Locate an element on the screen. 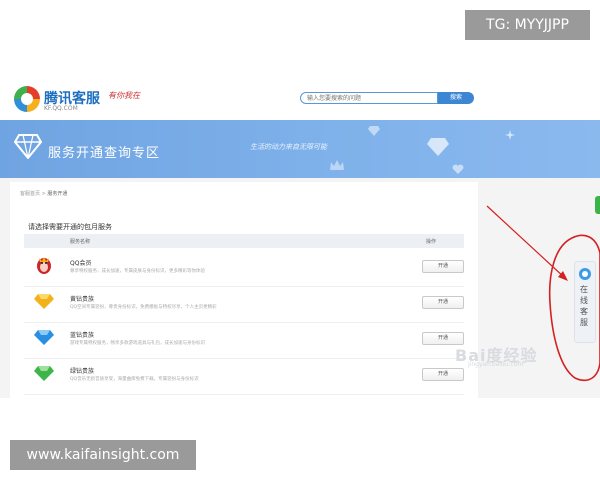 The width and height of the screenshot is (600, 480). sparkle-icon is located at coordinates (510, 135).